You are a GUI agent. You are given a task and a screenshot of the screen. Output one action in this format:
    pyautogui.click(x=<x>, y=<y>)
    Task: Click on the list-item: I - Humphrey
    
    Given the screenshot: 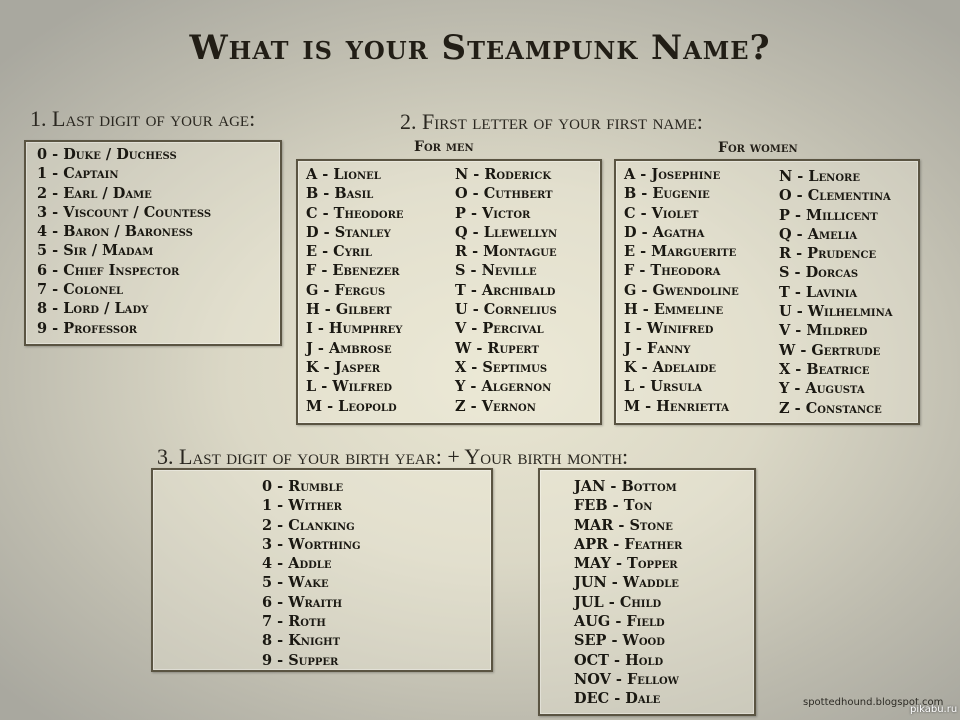 What is the action you would take?
    pyautogui.click(x=354, y=329)
    